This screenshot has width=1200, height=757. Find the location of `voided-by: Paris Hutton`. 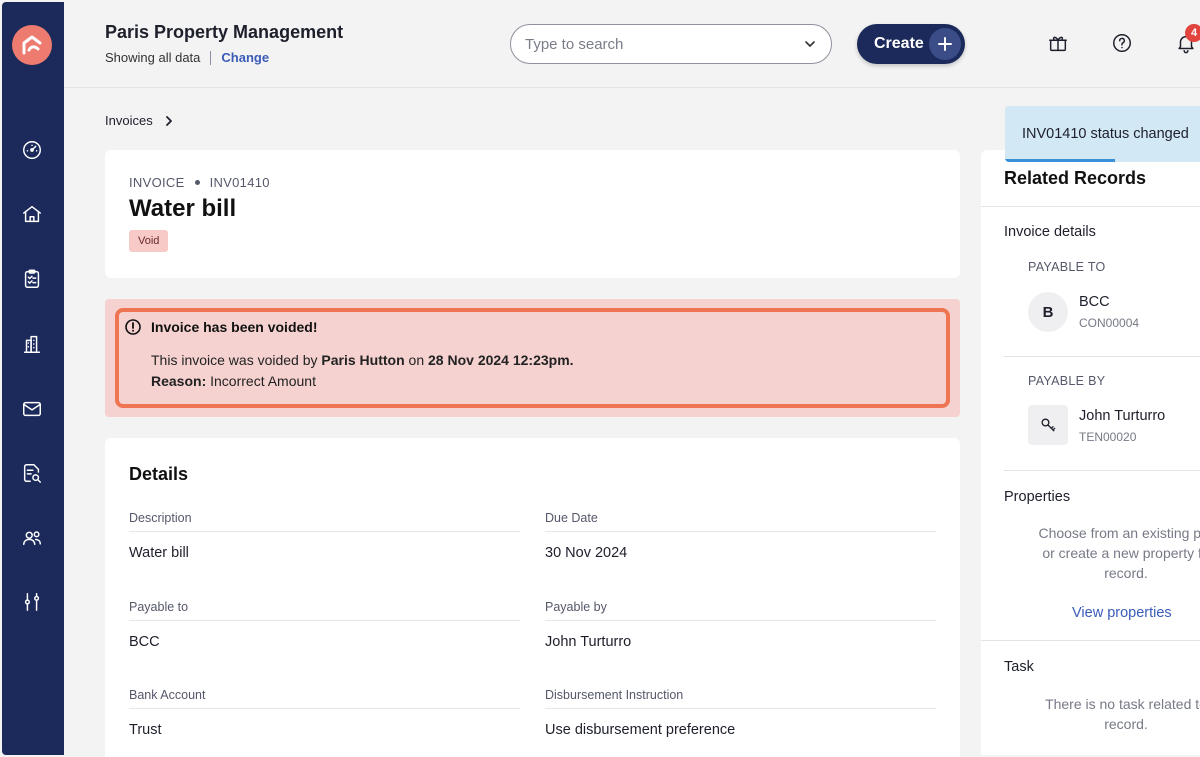

voided-by: Paris Hutton is located at coordinates (363, 360).